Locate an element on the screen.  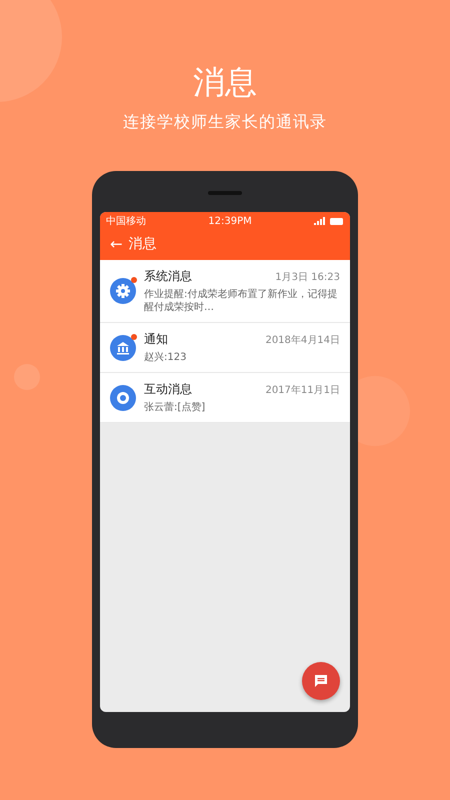
subtitle: 连接学校师生家长的通讯录 is located at coordinates (225, 122).